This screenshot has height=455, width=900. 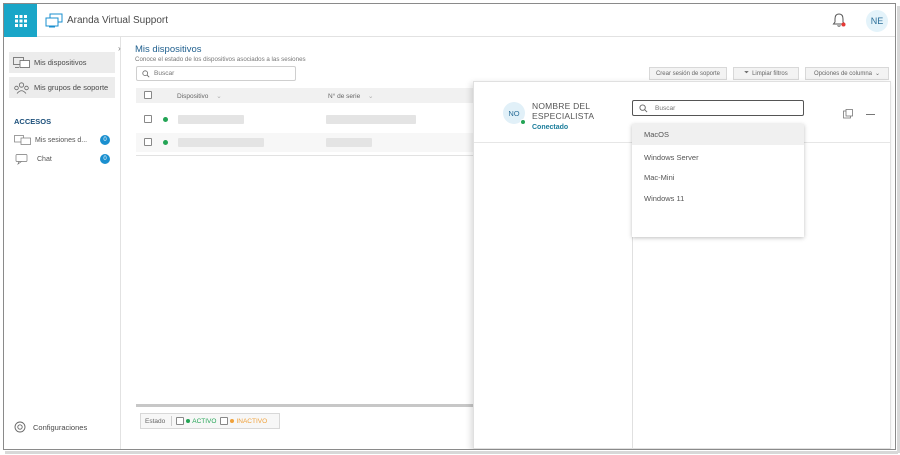 I want to click on os-search-input, so click(x=725, y=108).